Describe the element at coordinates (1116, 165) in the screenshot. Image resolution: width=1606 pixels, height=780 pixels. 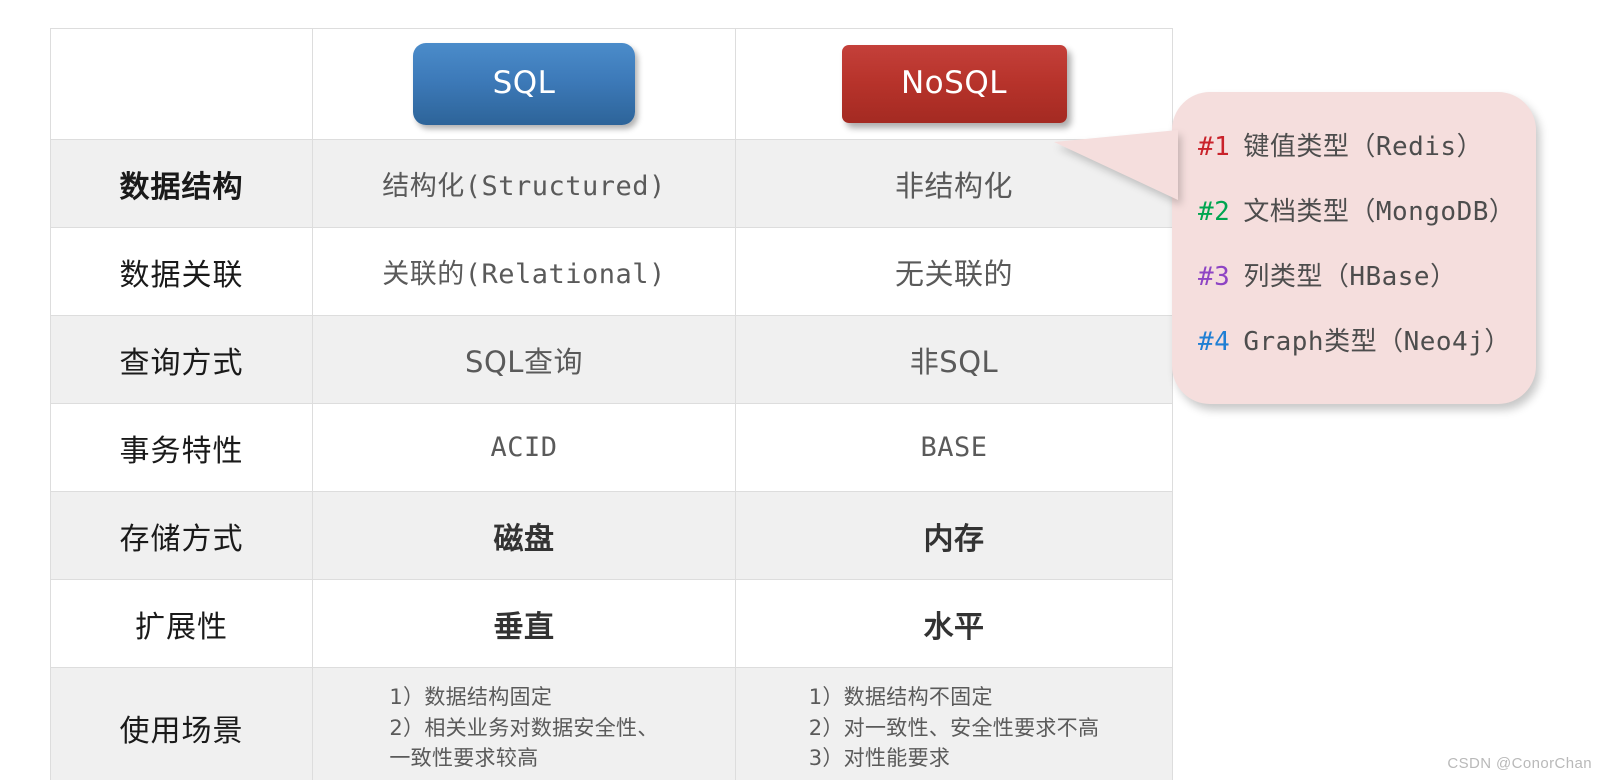
I see `callout-pointer-tail` at that location.